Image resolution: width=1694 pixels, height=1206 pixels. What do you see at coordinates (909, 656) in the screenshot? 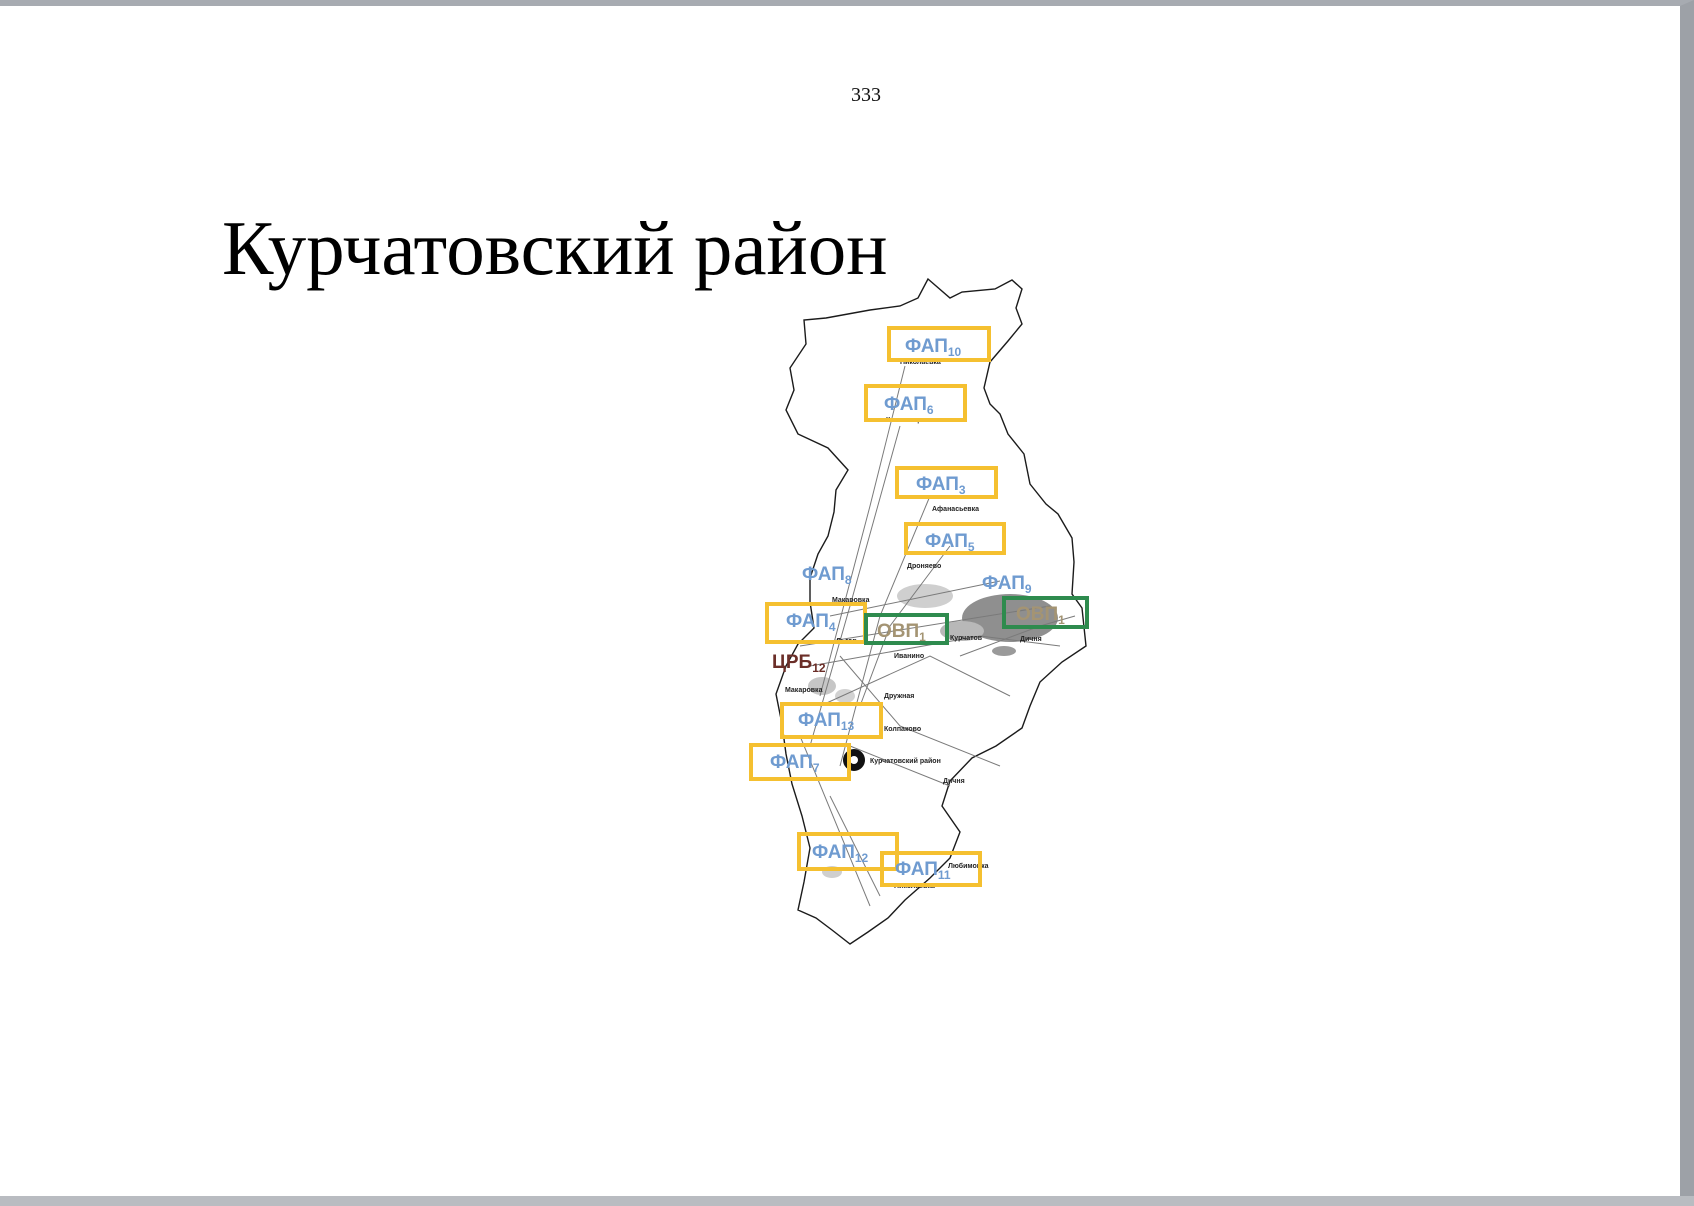
I see `place-label: Иванино` at bounding box center [909, 656].